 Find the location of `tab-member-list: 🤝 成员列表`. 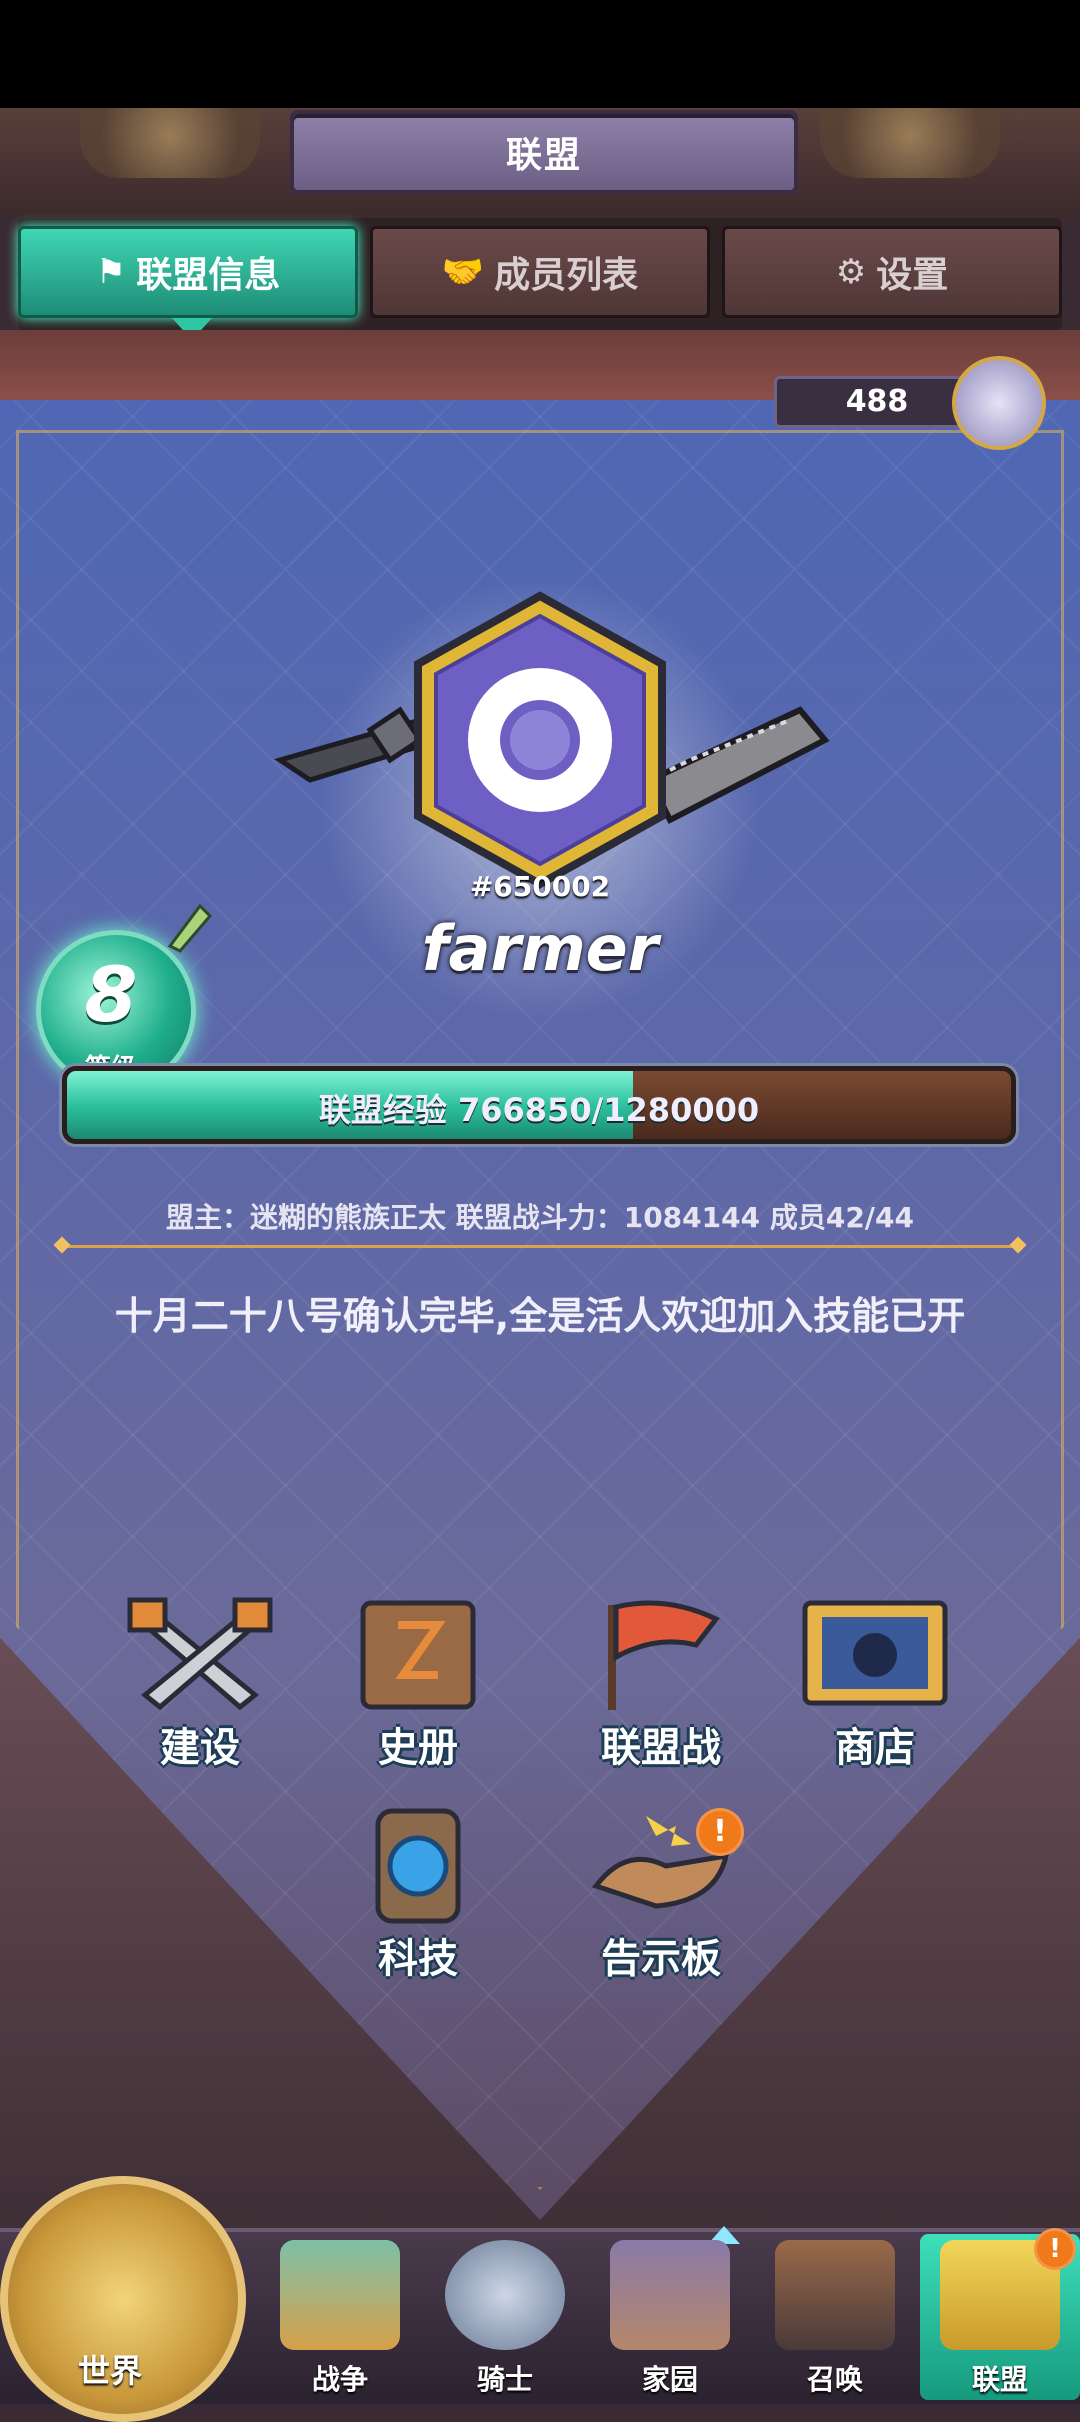

tab-member-list: 🤝 成员列表 is located at coordinates (540, 272).